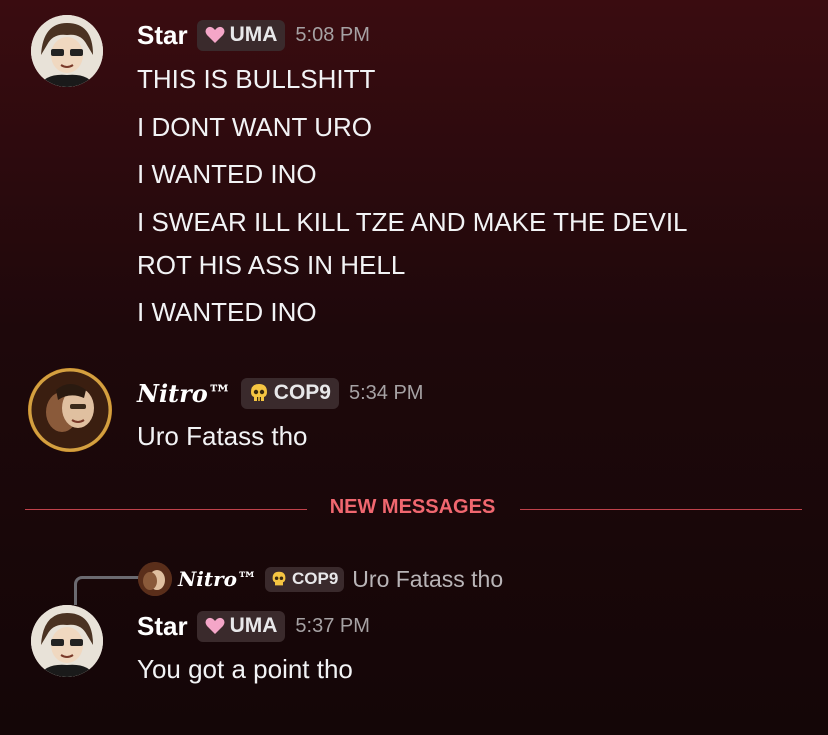 Image resolution: width=828 pixels, height=735 pixels. I want to click on divider-line-right, so click(661, 509).